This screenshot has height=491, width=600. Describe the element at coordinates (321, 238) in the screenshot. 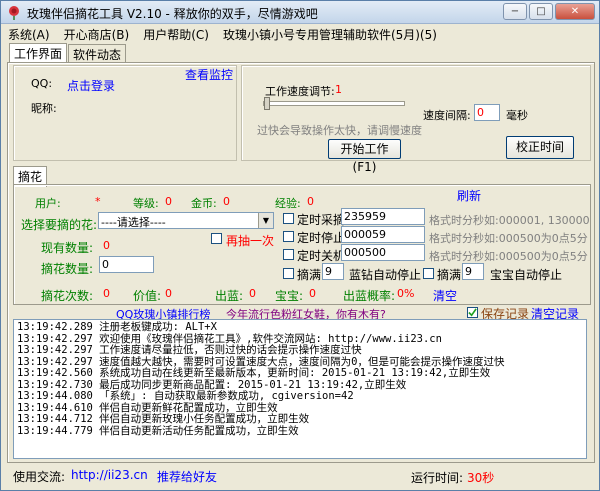

I see `timed-stop-label: 定时停止` at that location.